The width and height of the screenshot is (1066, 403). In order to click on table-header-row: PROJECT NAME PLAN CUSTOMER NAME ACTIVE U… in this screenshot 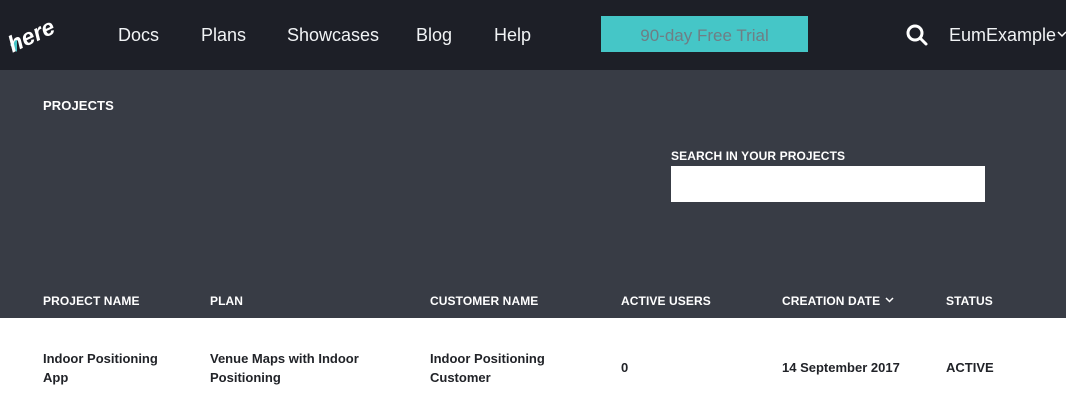, I will do `click(533, 304)`.